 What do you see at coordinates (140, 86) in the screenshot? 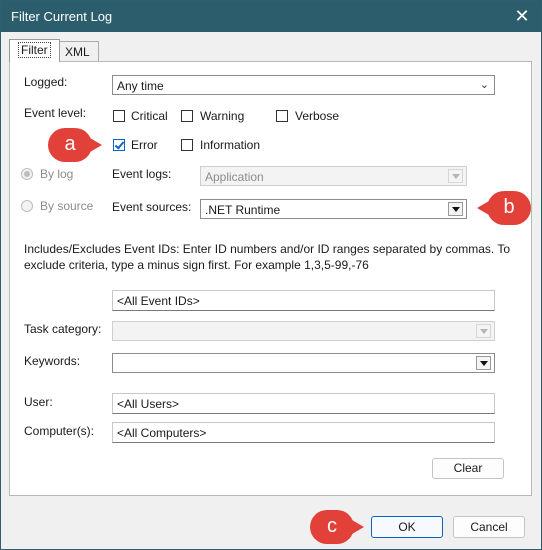
I see `logged-value: Any time` at bounding box center [140, 86].